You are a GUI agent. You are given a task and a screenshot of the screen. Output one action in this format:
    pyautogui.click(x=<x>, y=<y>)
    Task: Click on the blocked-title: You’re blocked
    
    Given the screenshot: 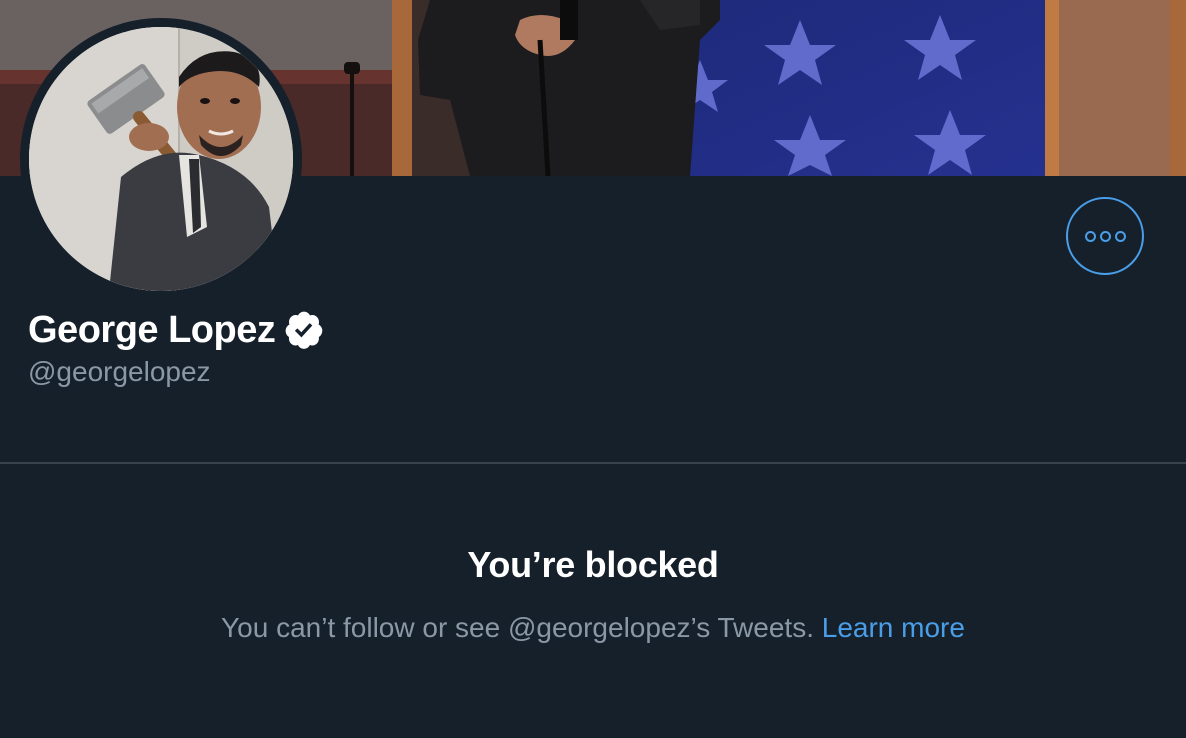 What is the action you would take?
    pyautogui.click(x=593, y=564)
    